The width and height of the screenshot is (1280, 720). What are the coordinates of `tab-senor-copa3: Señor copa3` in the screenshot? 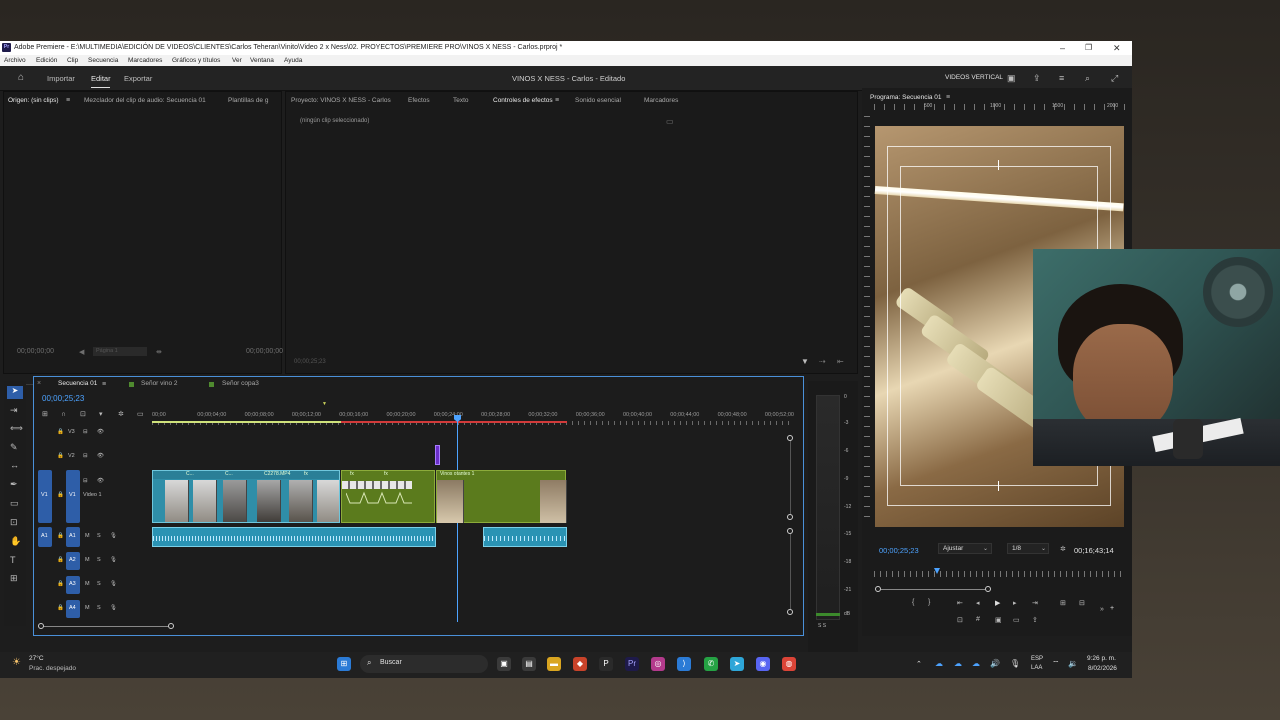 It's located at (240, 383).